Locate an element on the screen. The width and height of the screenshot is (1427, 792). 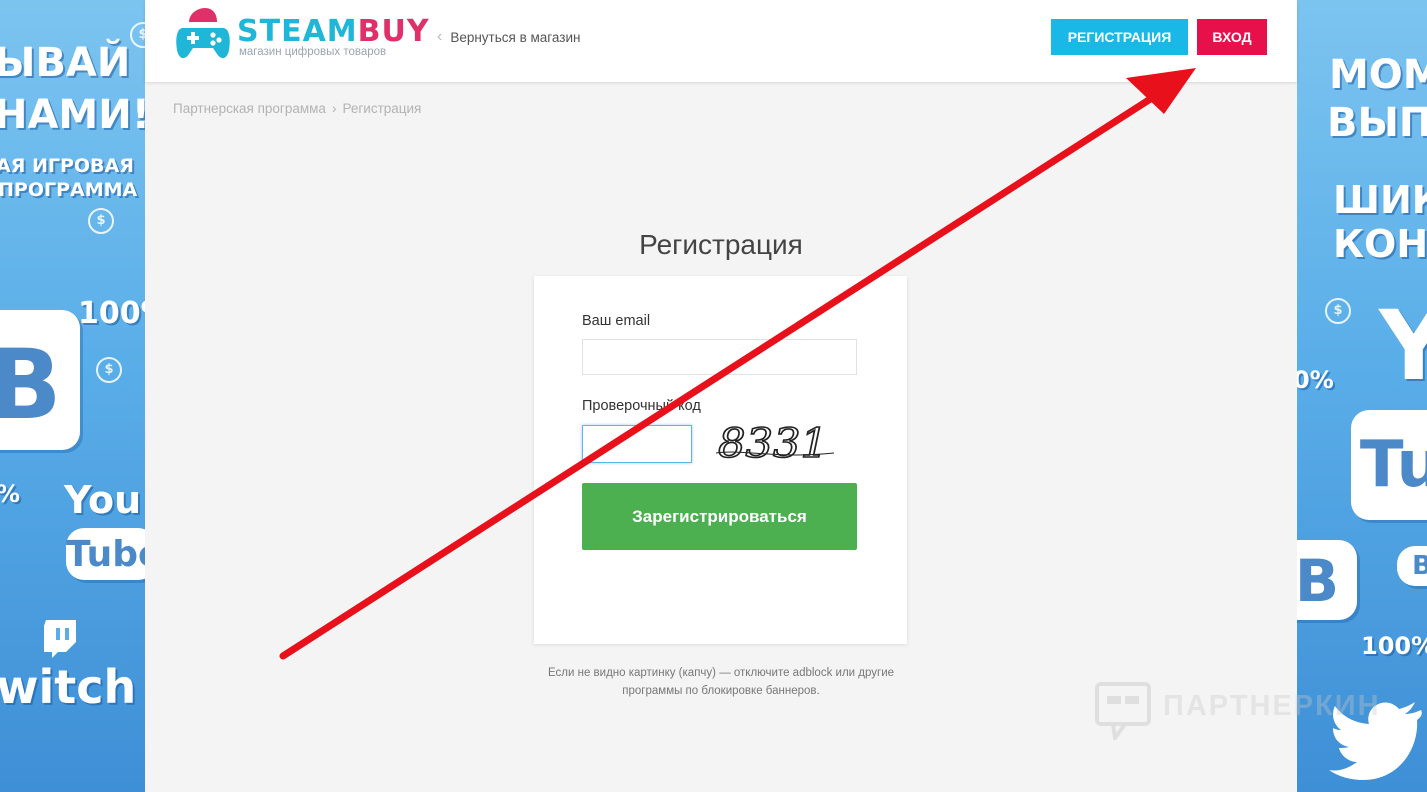
percent-text: 0% is located at coordinates (1315, 380).